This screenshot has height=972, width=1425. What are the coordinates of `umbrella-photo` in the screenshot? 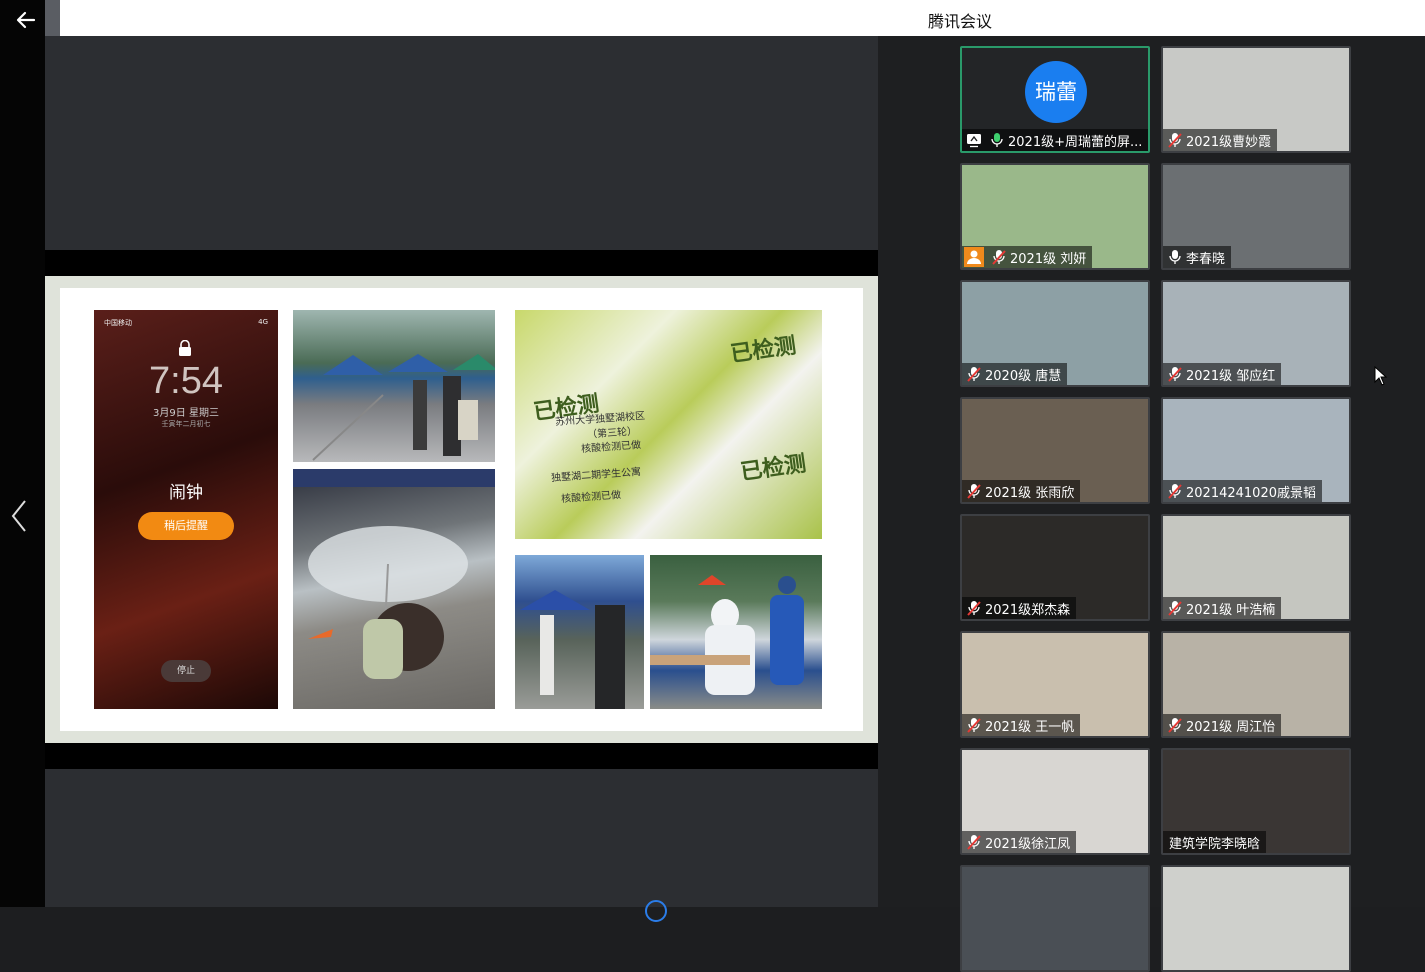 It's located at (394, 589).